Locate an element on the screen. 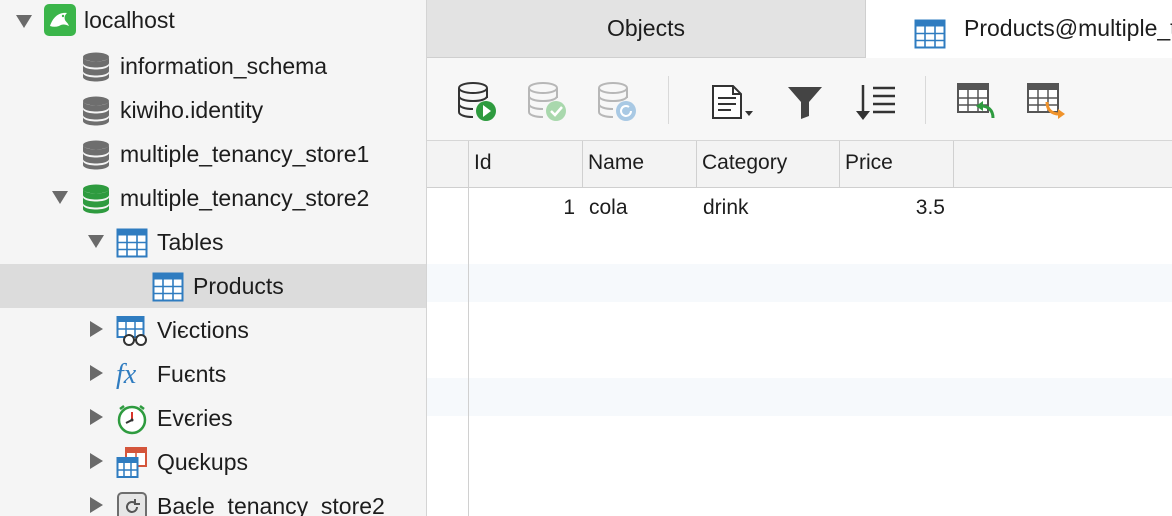 Image resolution: width=1172 pixels, height=516 pixels. apply-changes-icon is located at coordinates (547, 102).